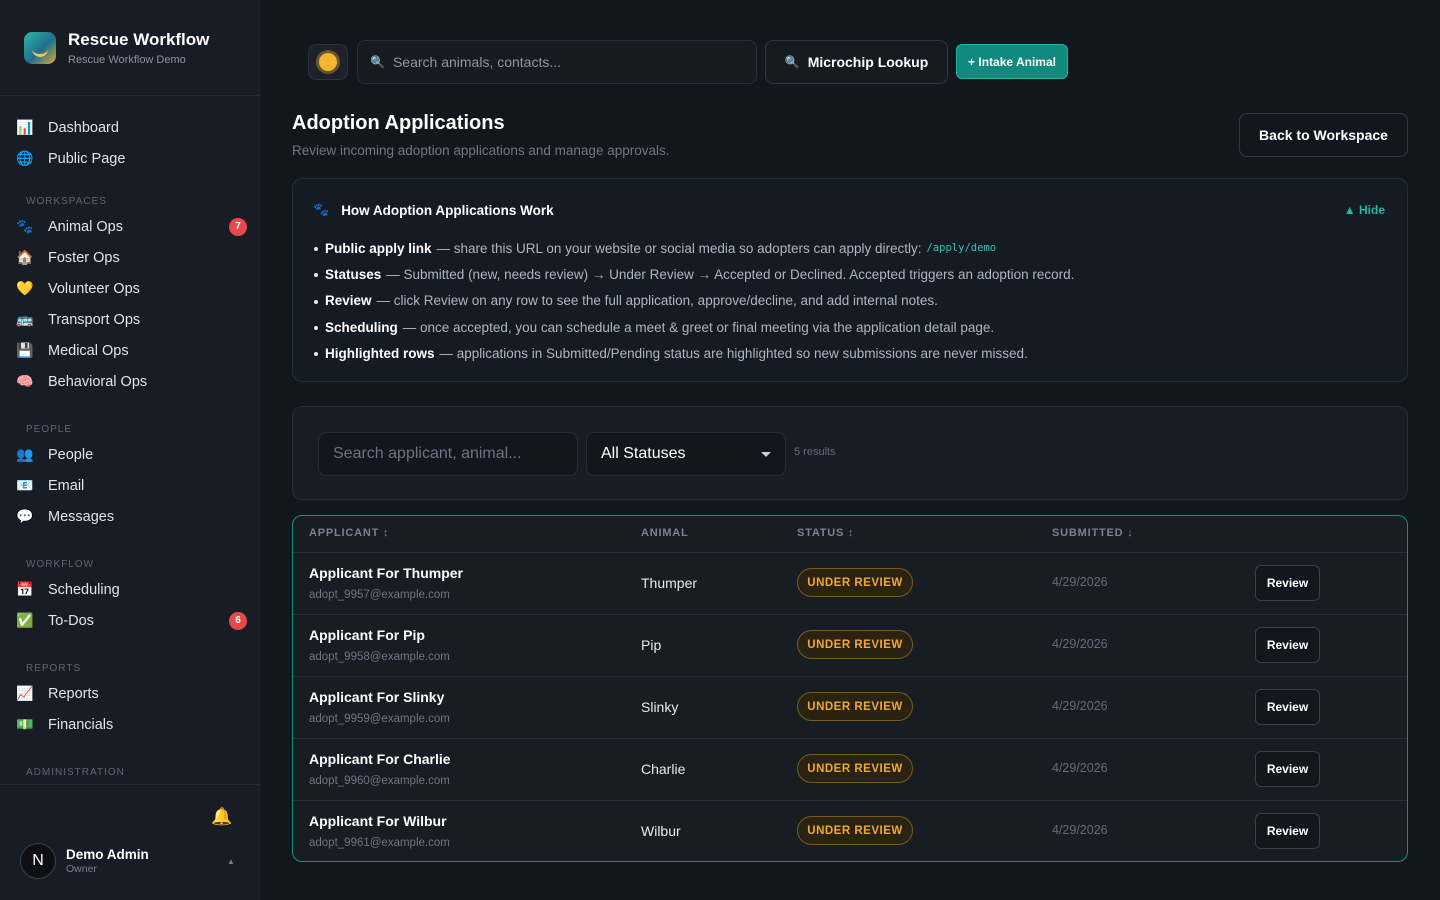 The image size is (1440, 900). I want to click on user-menu: N Demo Admin Owner, so click(84, 861).